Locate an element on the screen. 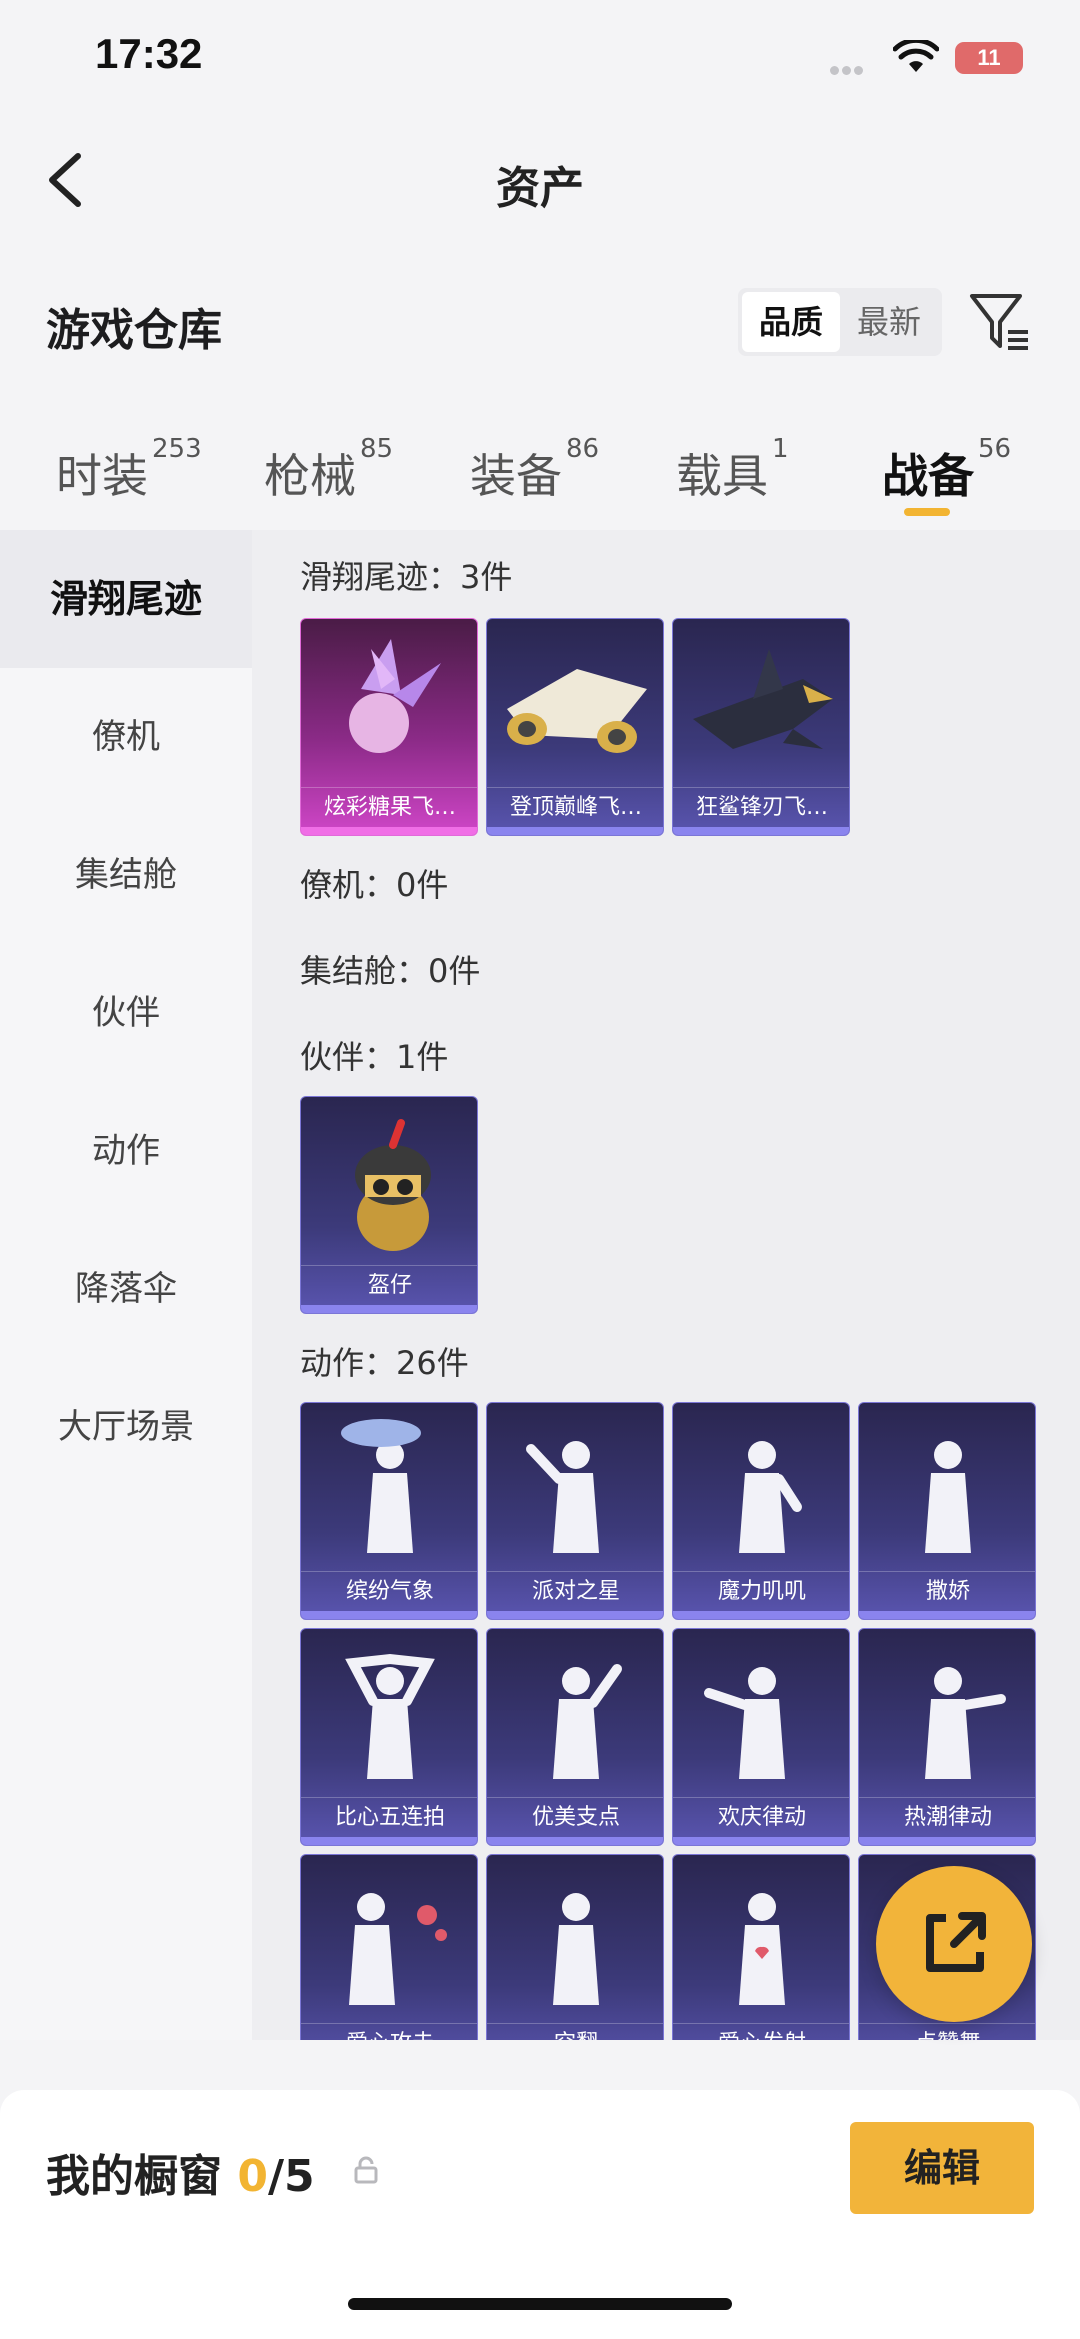 Image resolution: width=1080 pixels, height=2339 pixels. sidebar-item-wingman: 僚机 is located at coordinates (126, 737).